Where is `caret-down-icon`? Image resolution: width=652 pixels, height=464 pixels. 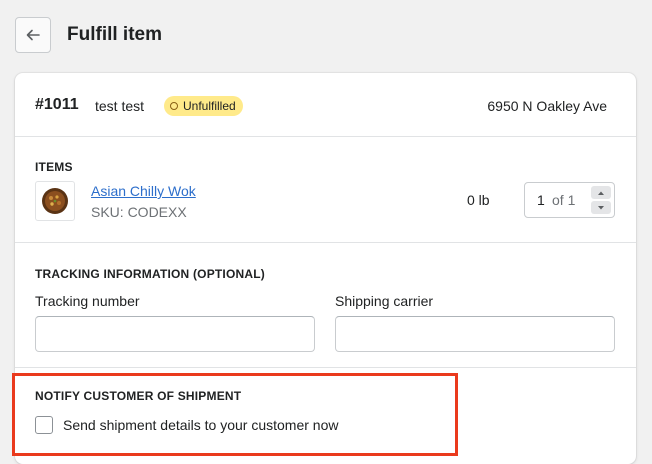
caret-down-icon is located at coordinates (601, 207).